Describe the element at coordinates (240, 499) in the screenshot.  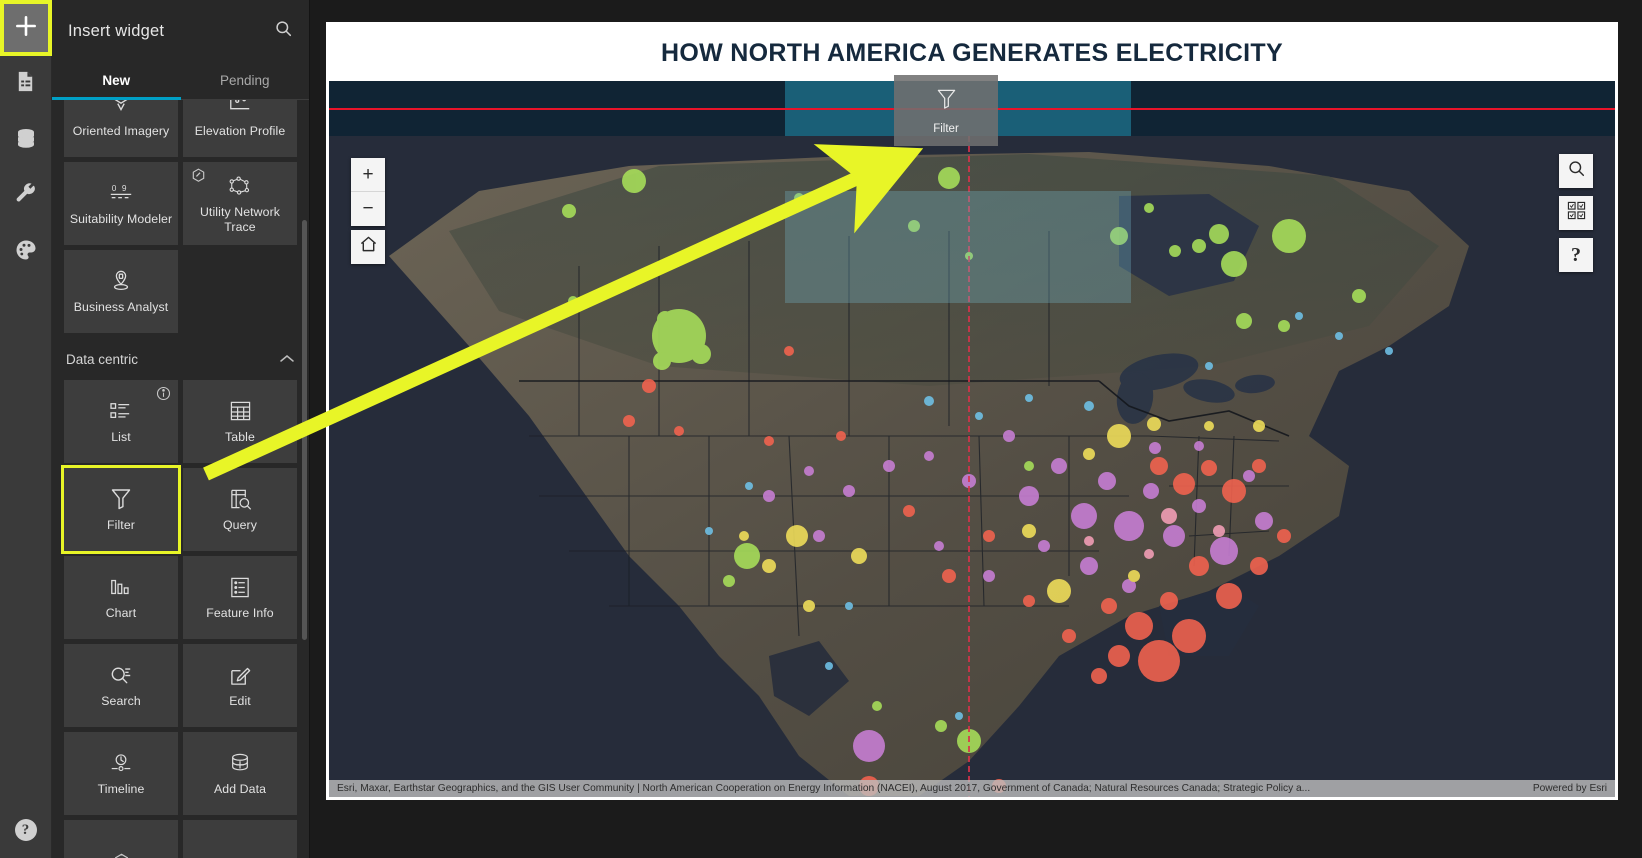
I see `query-icon` at that location.